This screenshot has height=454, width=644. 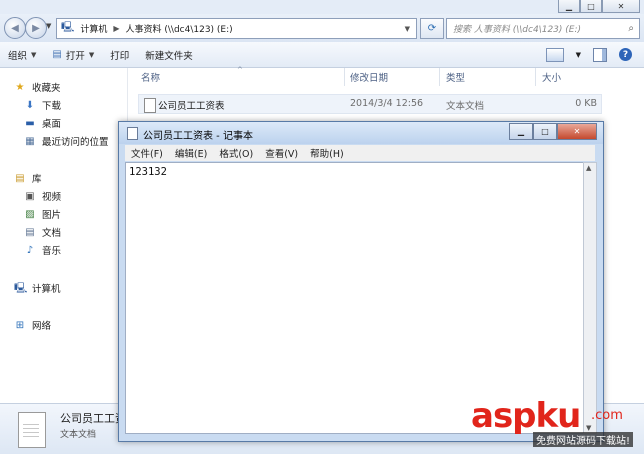 I want to click on nav-label: 下载, so click(x=52, y=106).